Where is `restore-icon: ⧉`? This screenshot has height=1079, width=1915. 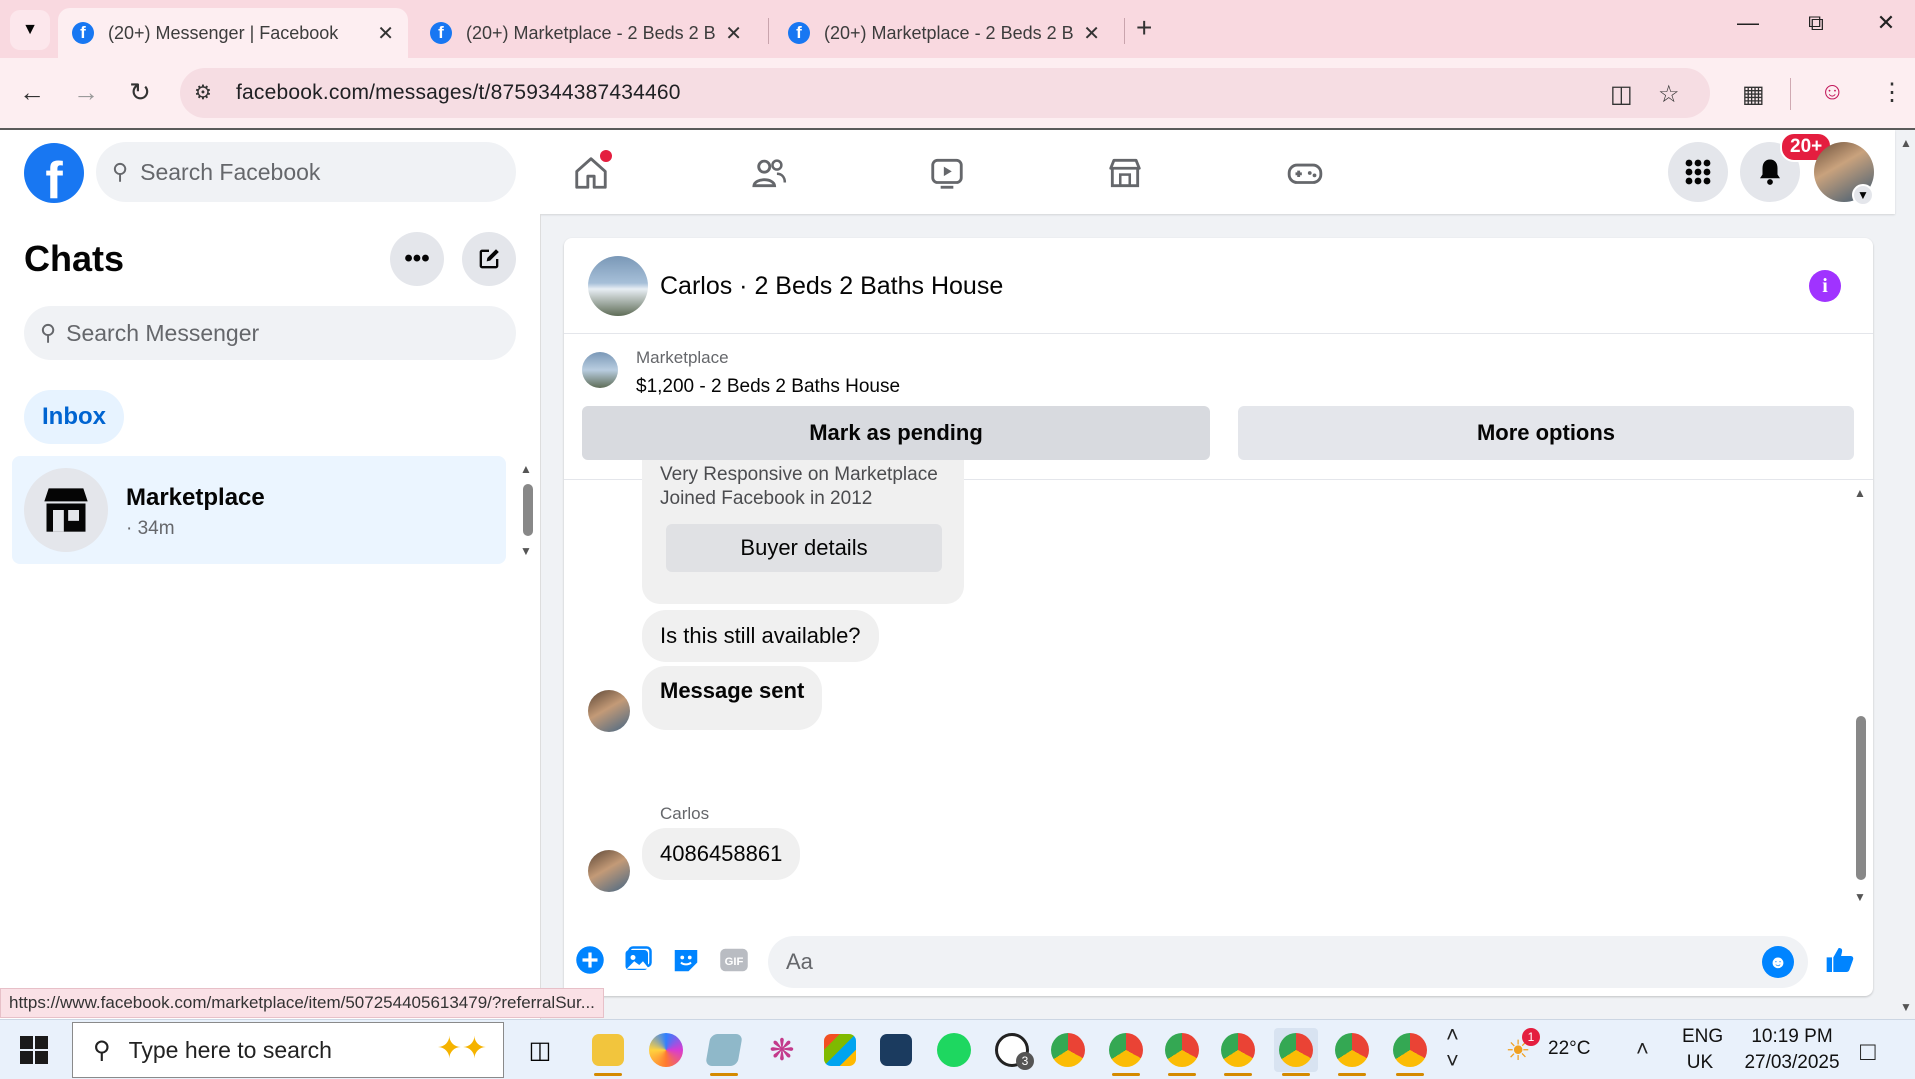 restore-icon: ⧉ is located at coordinates (1816, 23).